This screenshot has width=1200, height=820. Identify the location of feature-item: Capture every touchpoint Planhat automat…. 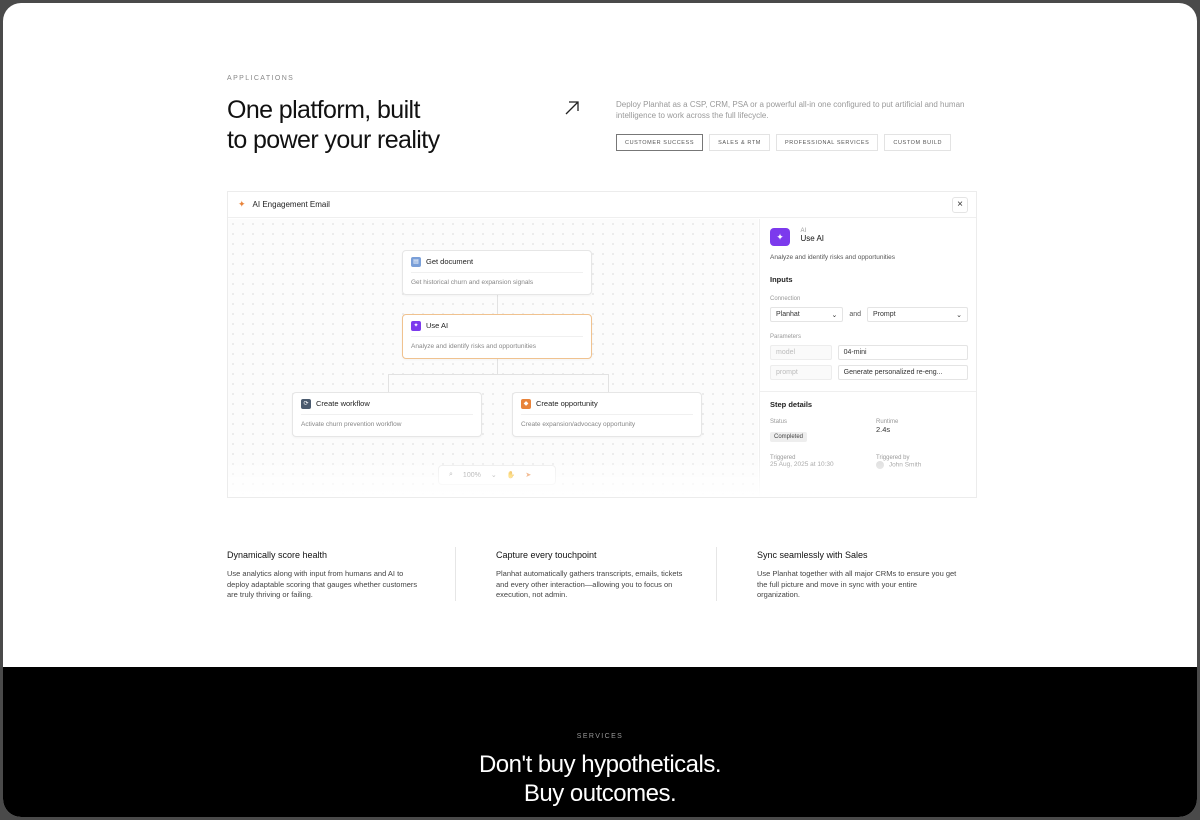
(585, 574).